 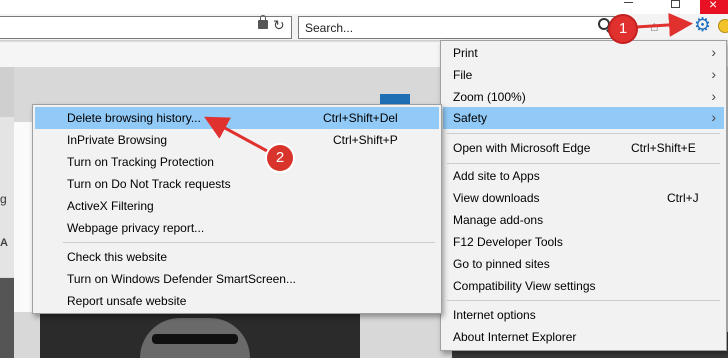 I want to click on menu-item-label: Check this website, so click(x=117, y=257).